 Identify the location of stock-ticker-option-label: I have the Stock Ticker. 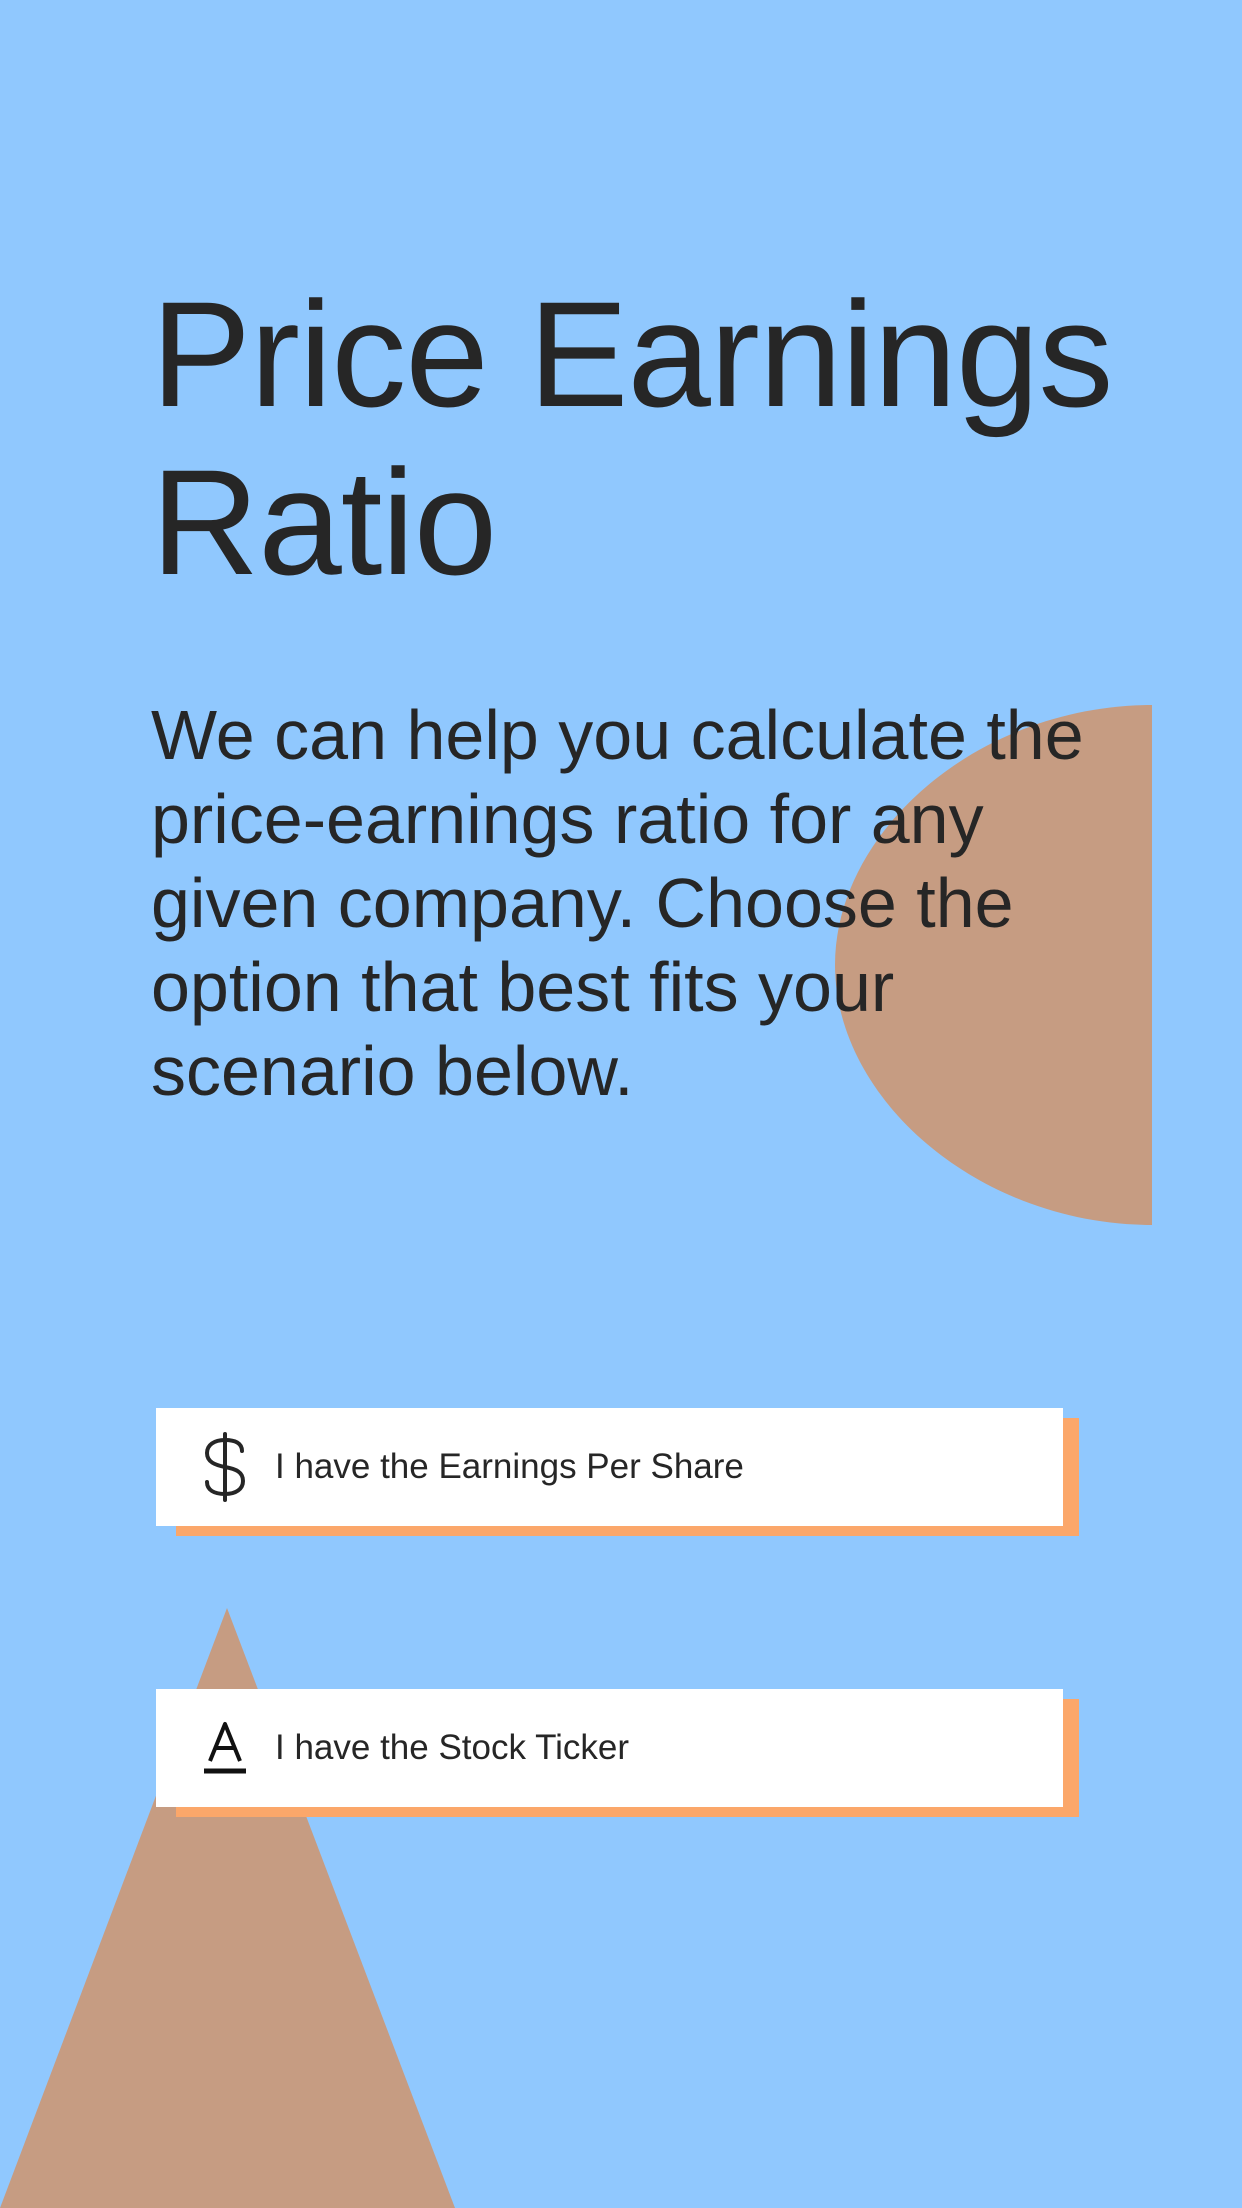
(452, 1747).